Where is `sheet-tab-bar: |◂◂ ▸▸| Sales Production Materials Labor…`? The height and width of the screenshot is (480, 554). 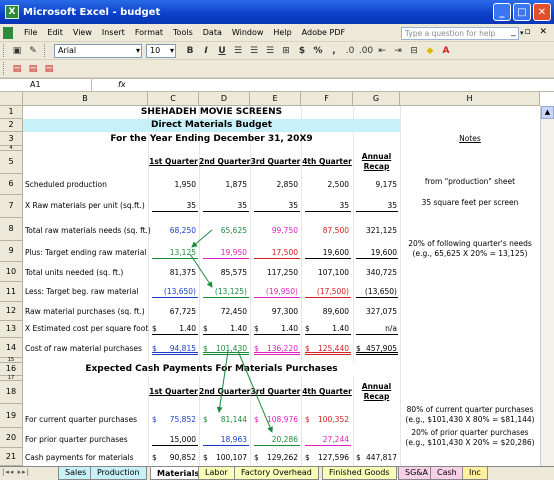
sheet-tab-bar: |◂◂ ▸▸| Sales Production Materials Labor… is located at coordinates (277, 473).